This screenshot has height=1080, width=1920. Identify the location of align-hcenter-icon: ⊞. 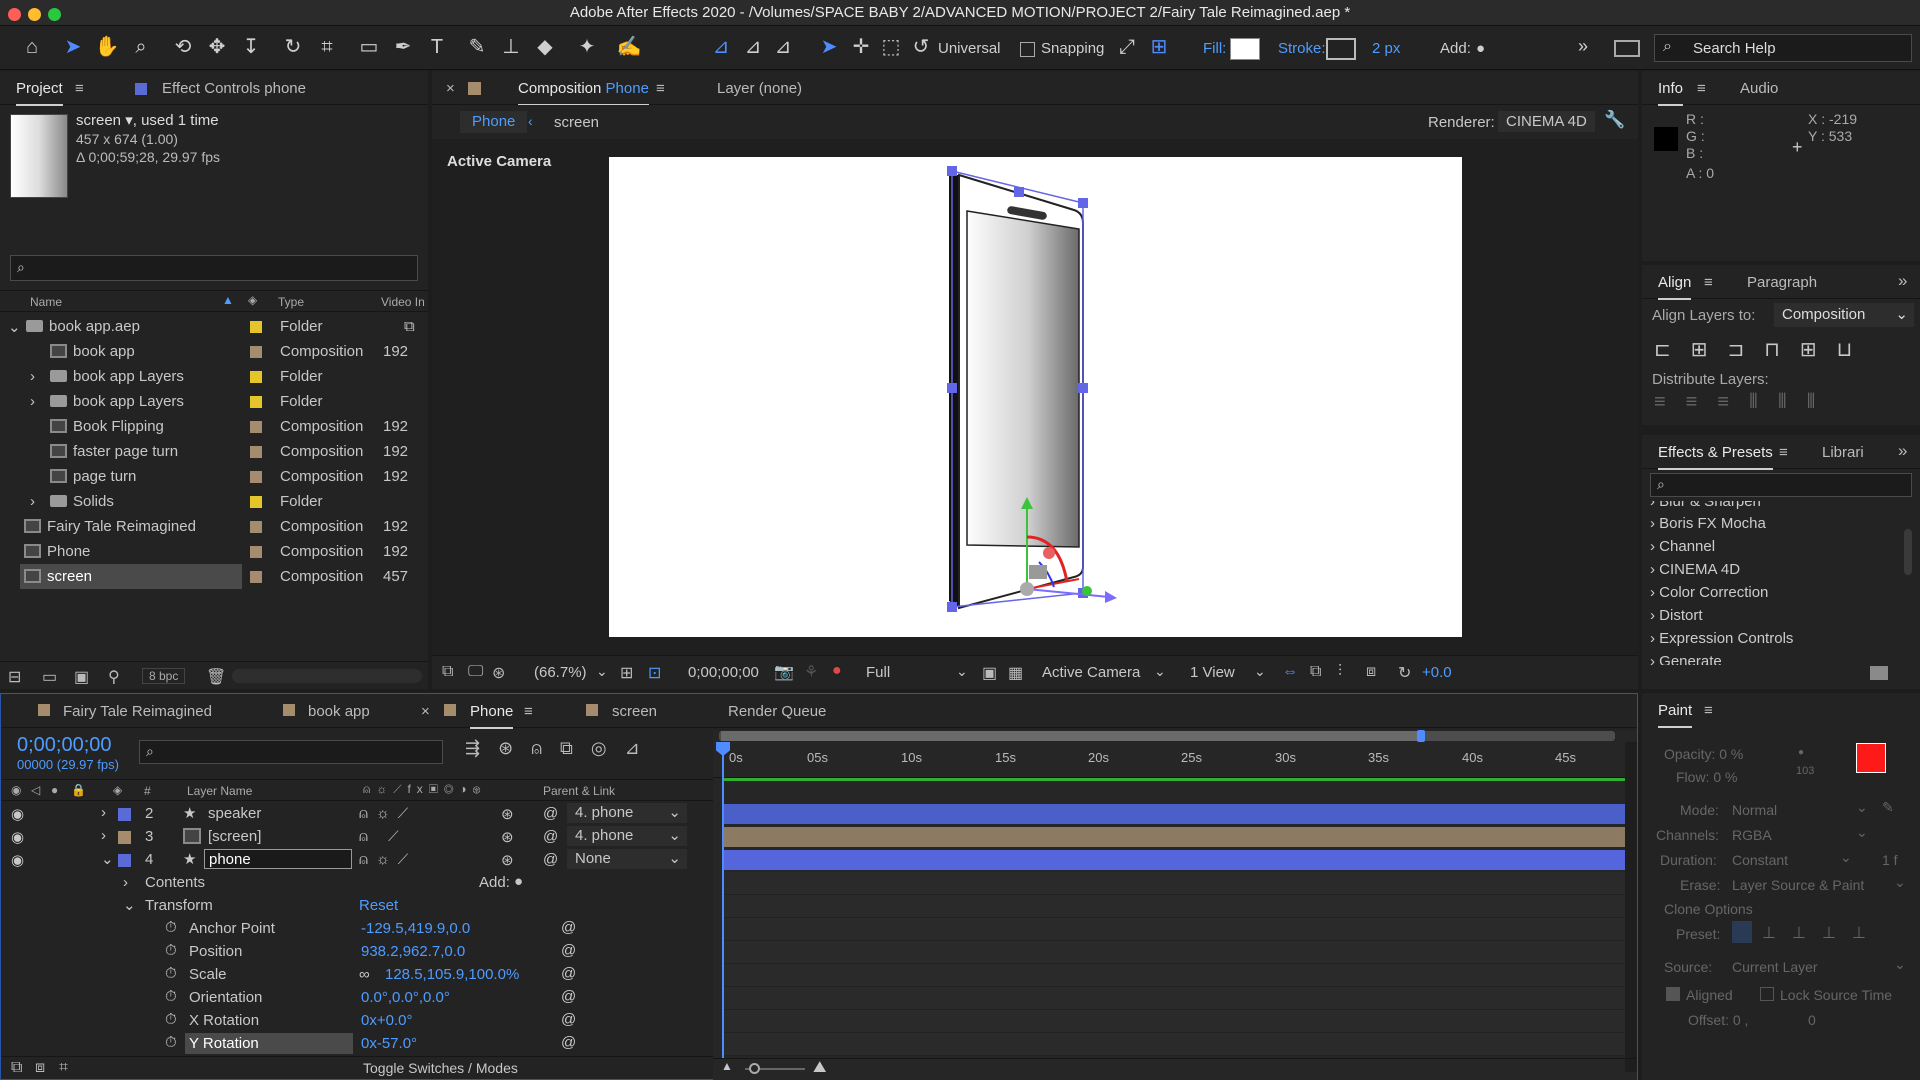
(1709, 350).